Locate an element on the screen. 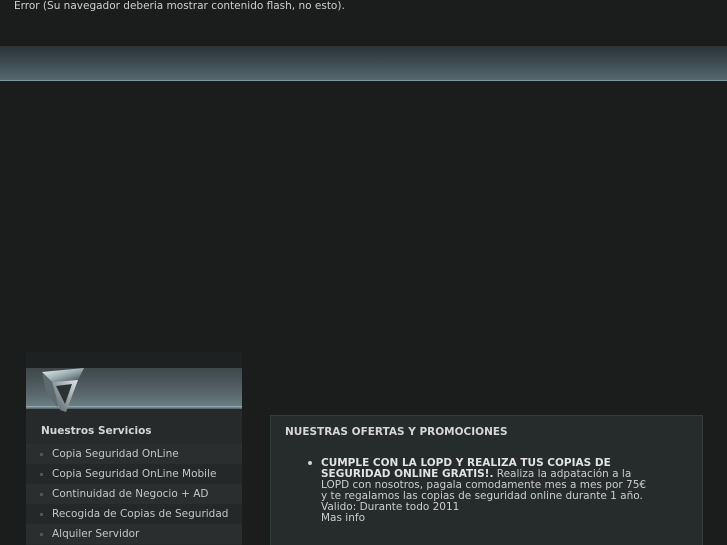  menu-item-copia-seguridad-online-mobile: Copia Seguridad OnLine Mobile is located at coordinates (134, 474).